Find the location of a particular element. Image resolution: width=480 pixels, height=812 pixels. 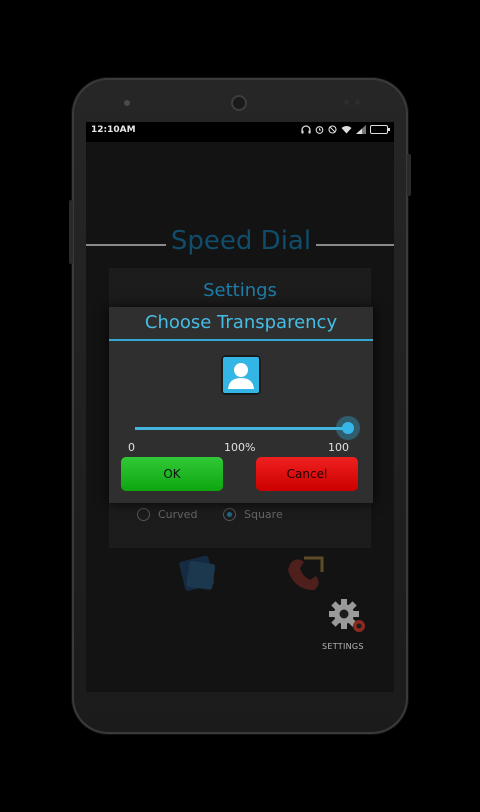

person-icon is located at coordinates (241, 376).